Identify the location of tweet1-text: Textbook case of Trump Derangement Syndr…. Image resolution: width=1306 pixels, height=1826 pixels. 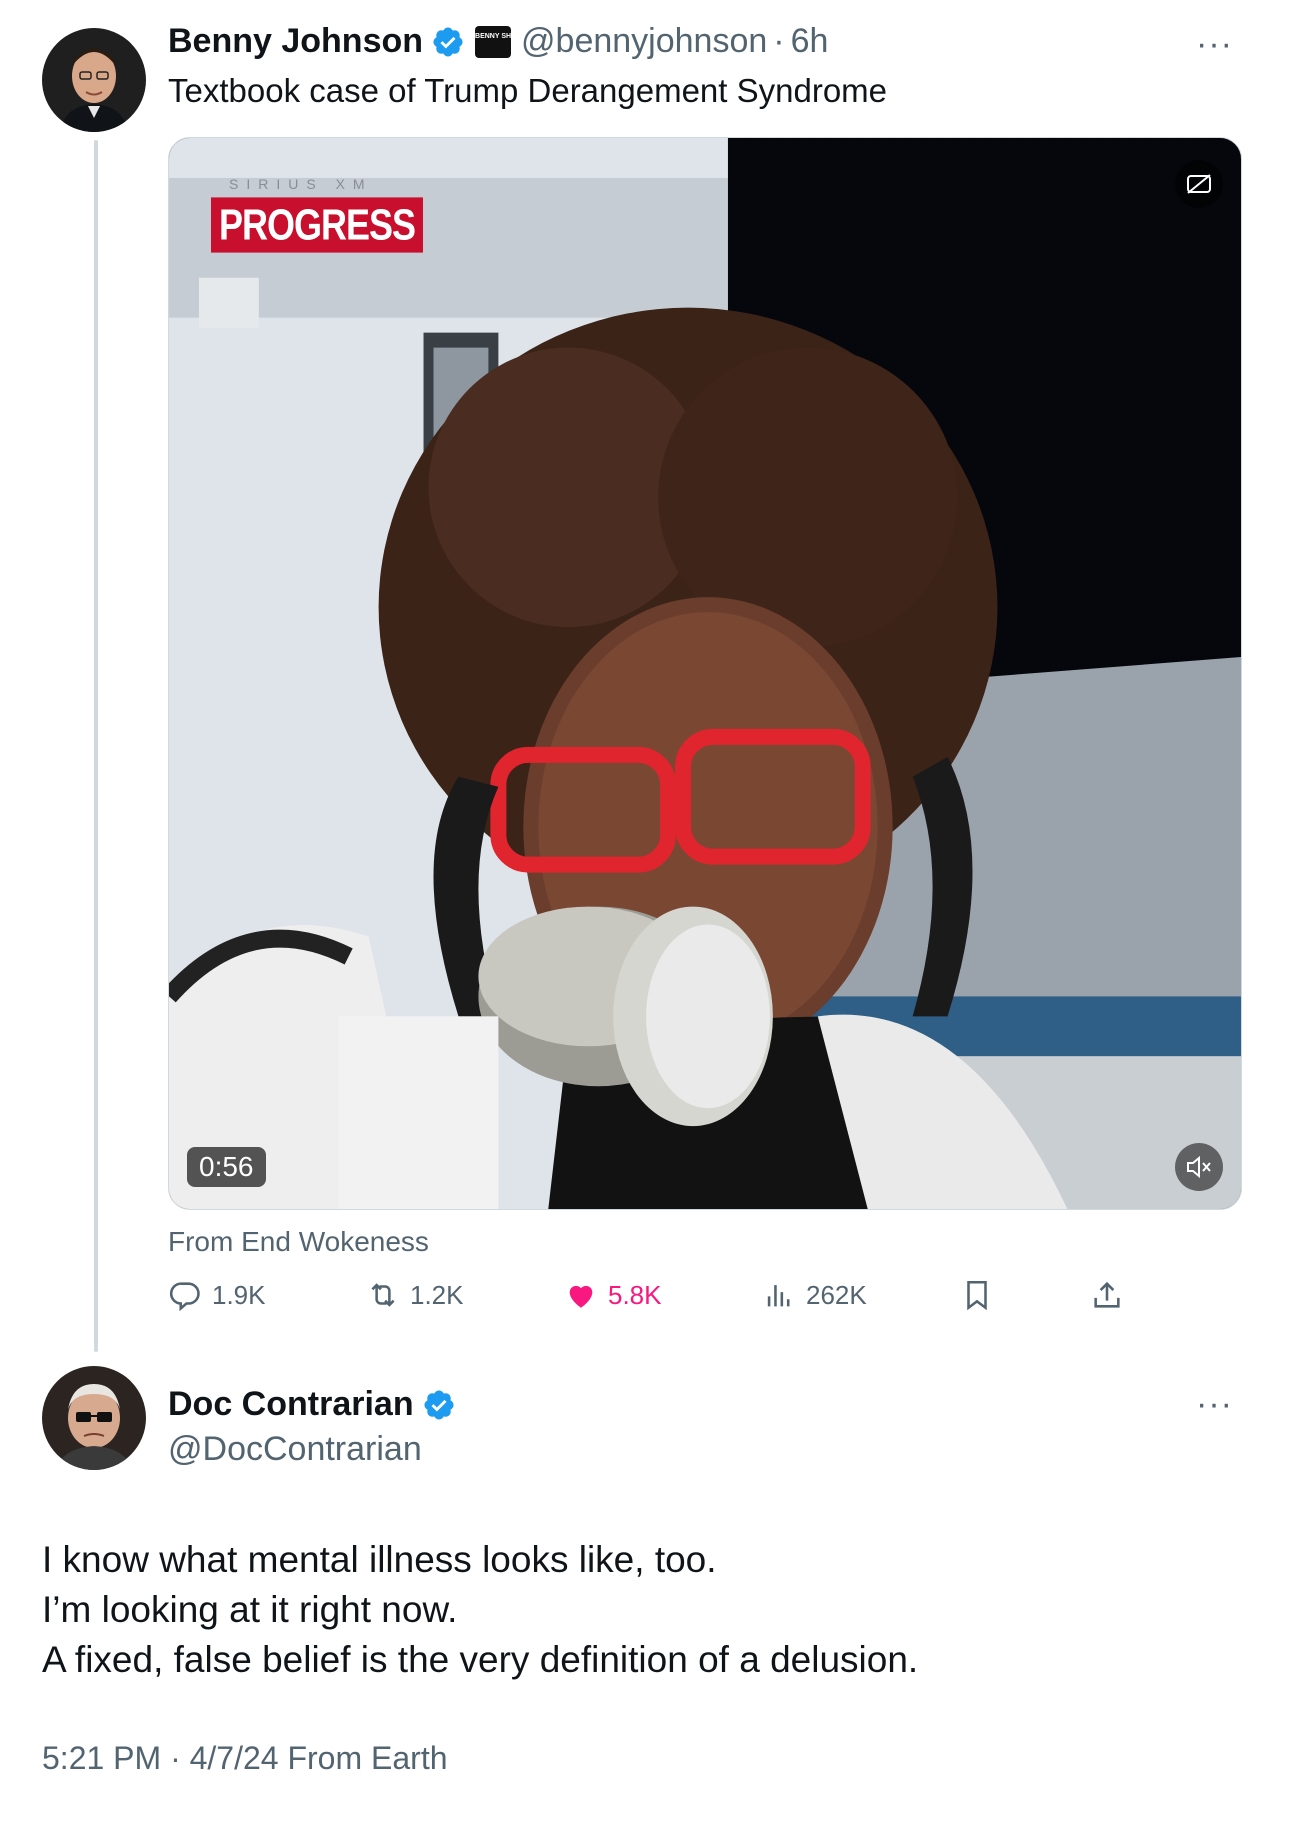
(528, 90).